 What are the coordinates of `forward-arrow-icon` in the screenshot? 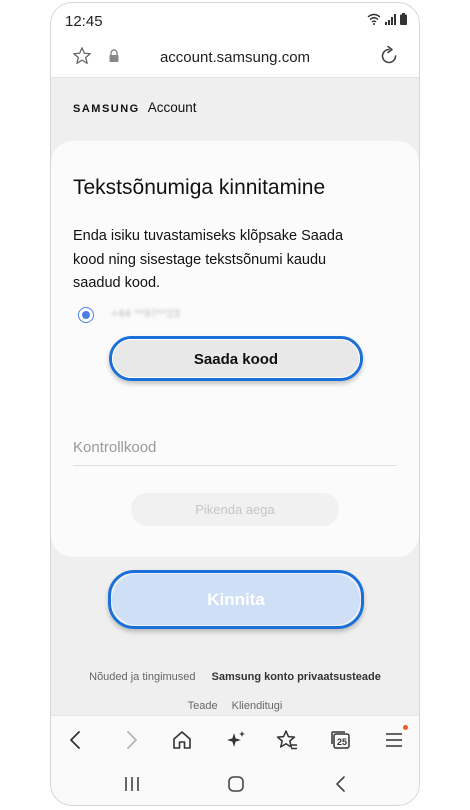 It's located at (131, 740).